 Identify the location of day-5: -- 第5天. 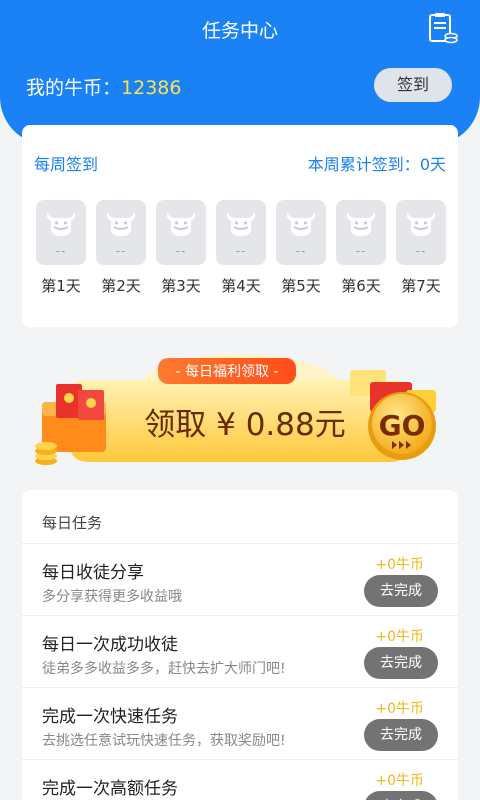
(301, 250).